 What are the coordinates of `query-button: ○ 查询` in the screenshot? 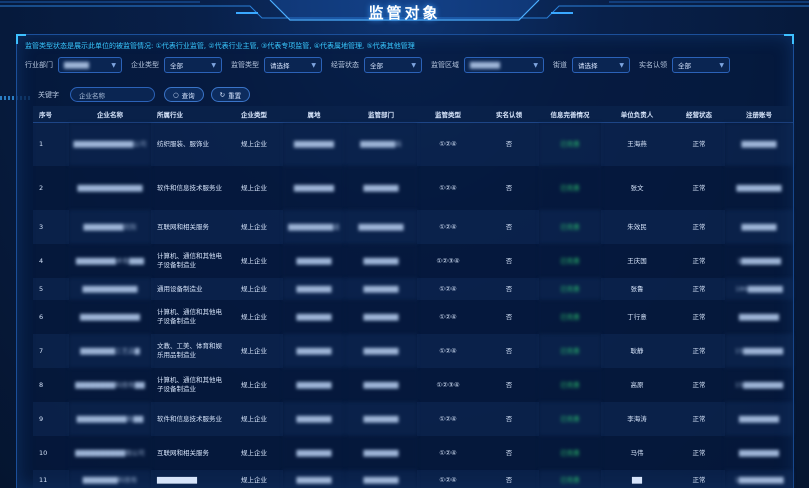 It's located at (184, 94).